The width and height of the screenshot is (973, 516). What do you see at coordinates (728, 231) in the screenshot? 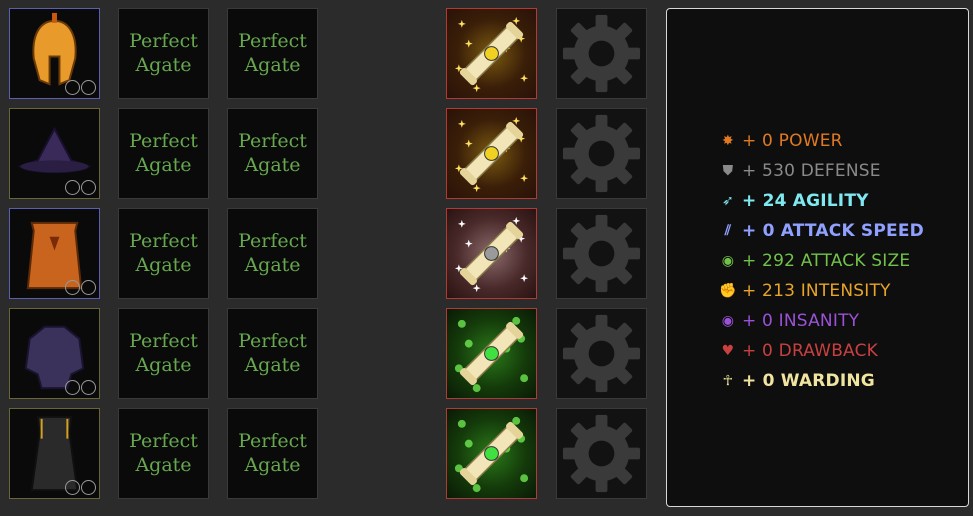
I see `slash-icon: ⫽` at bounding box center [728, 231].